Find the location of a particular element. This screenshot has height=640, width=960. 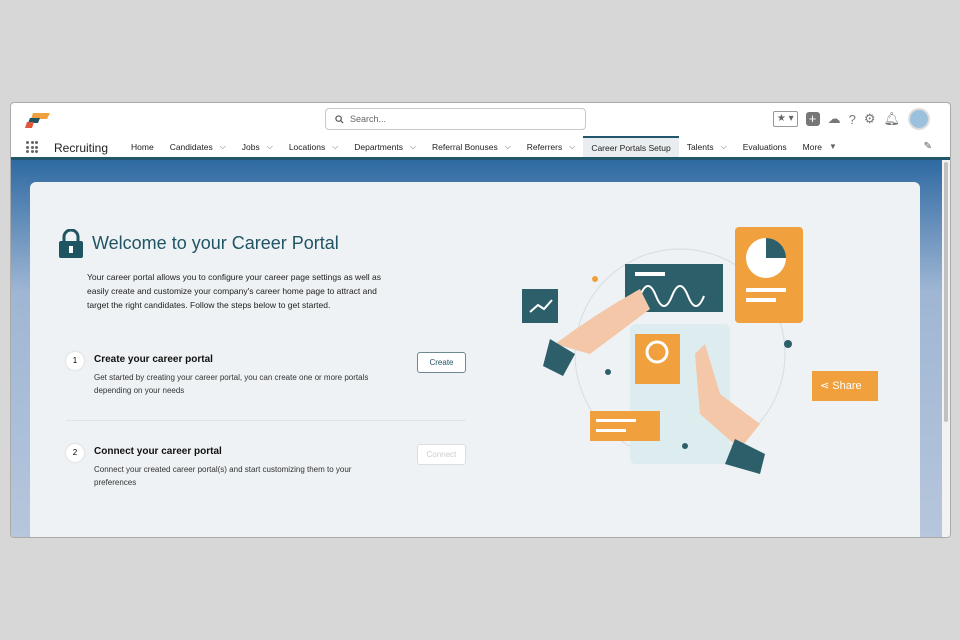

tab-label: Candidates is located at coordinates (191, 146).